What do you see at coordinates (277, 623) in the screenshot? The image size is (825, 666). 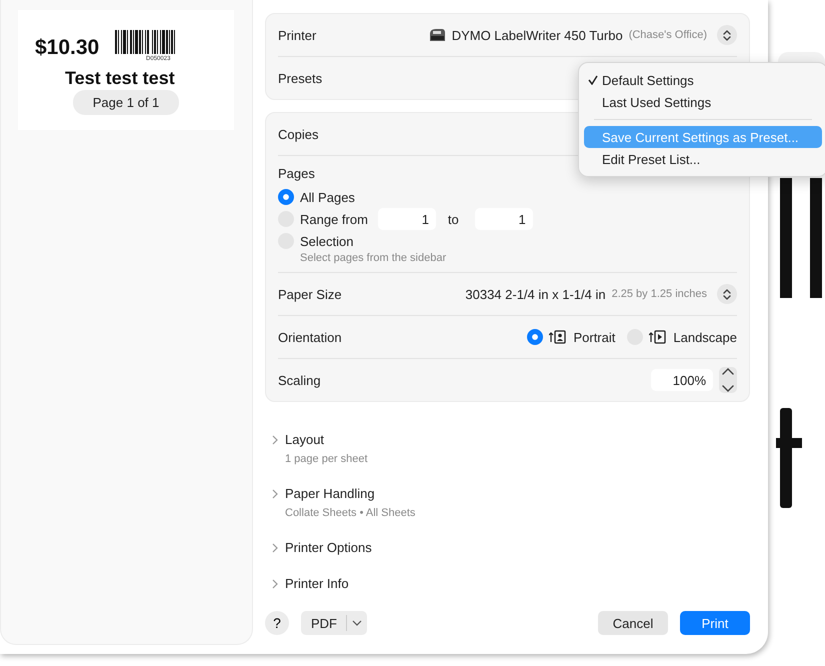 I see `help-button: ?` at bounding box center [277, 623].